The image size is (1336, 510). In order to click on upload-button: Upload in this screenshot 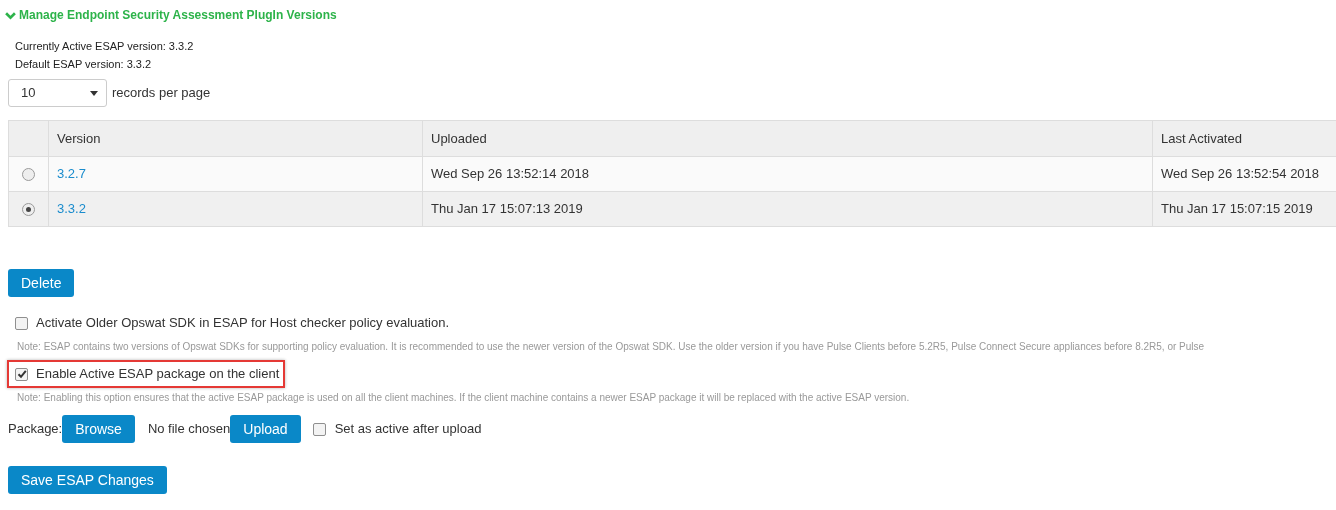, I will do `click(265, 429)`.